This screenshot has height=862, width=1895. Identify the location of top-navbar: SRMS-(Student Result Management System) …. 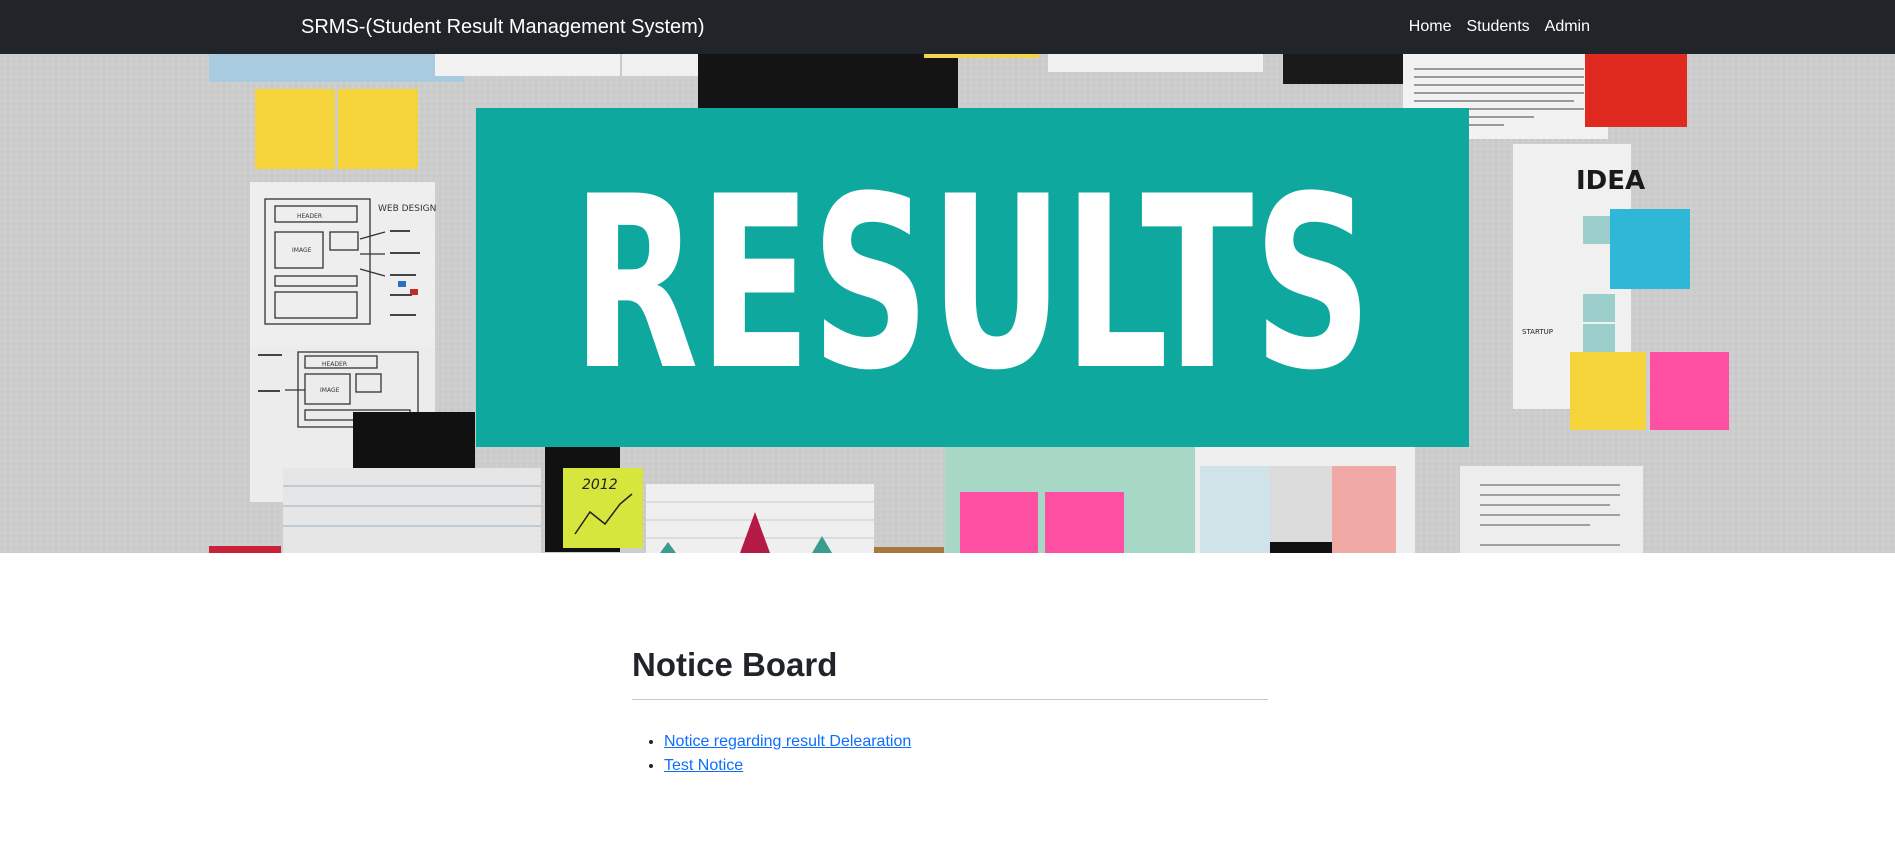
(947, 27).